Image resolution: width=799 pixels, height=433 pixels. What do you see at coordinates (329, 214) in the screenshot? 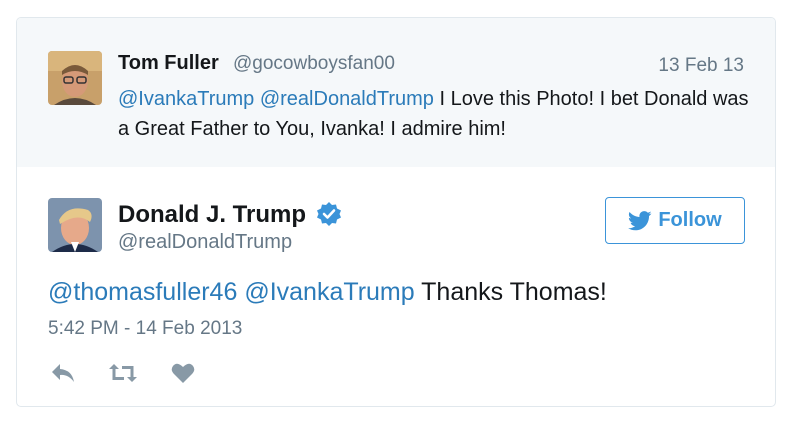
I see `verified-badge-icon` at bounding box center [329, 214].